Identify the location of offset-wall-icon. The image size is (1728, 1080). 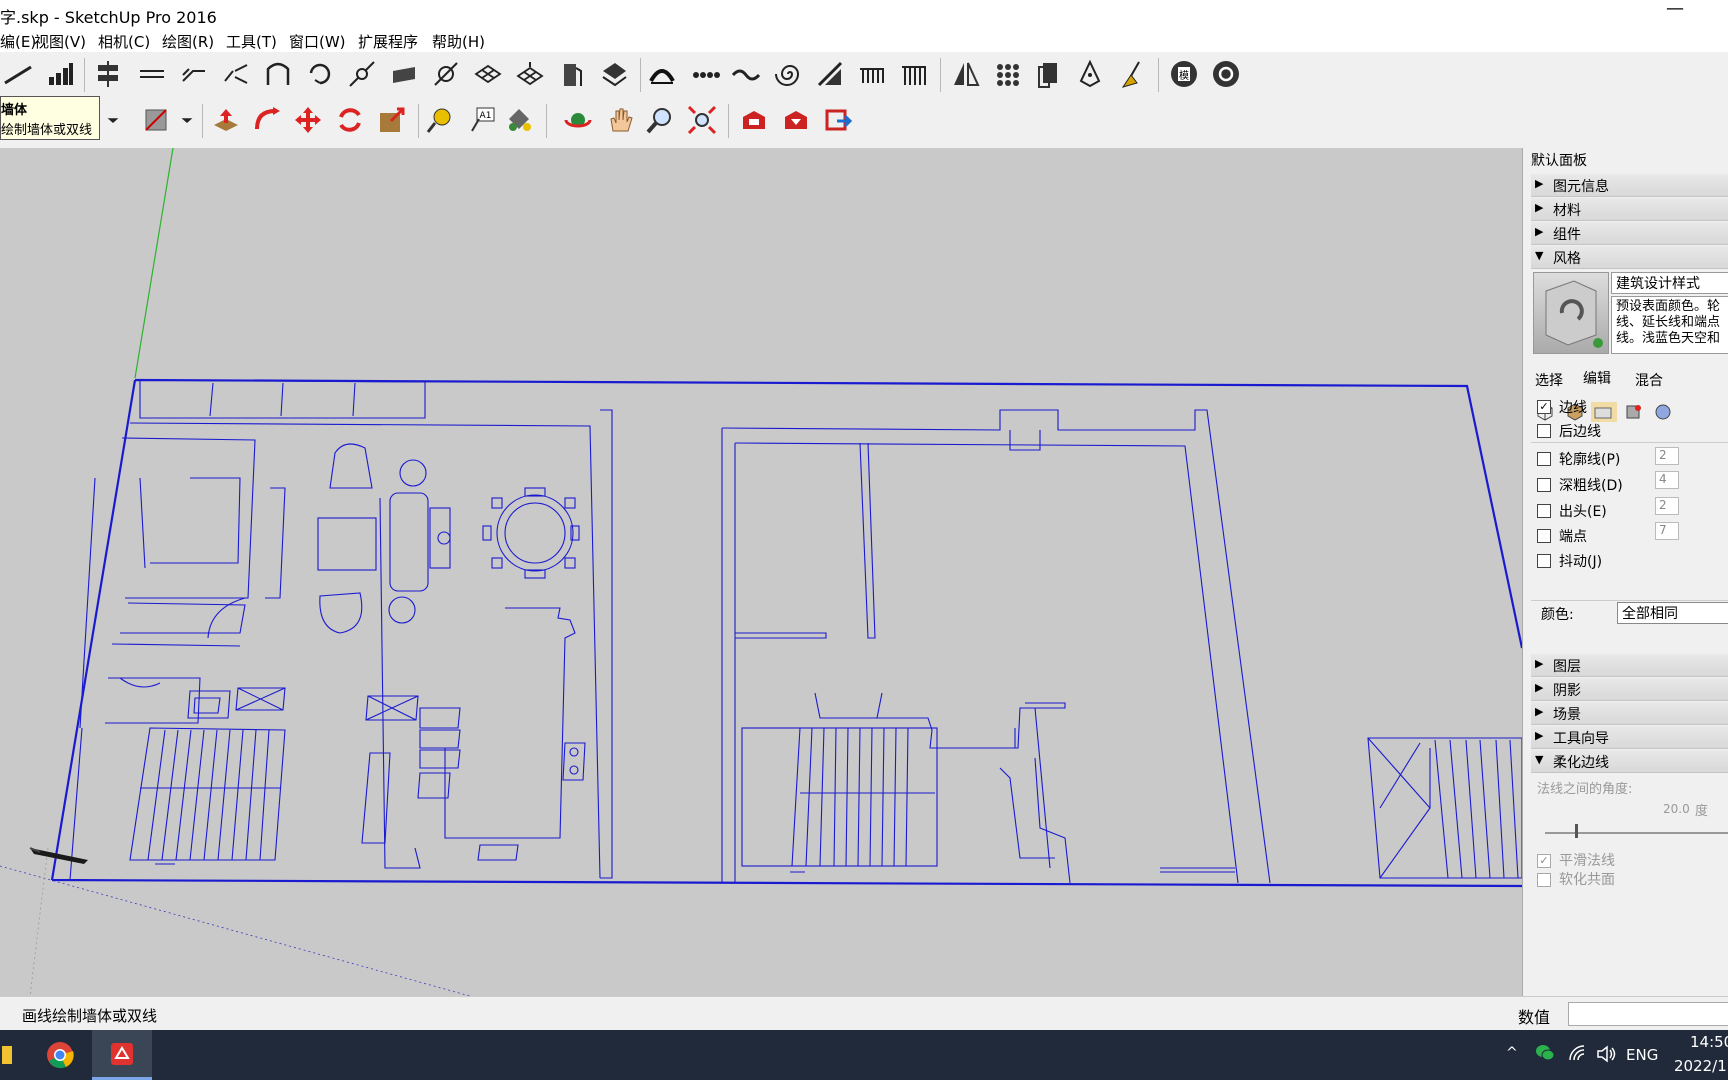
(194, 74).